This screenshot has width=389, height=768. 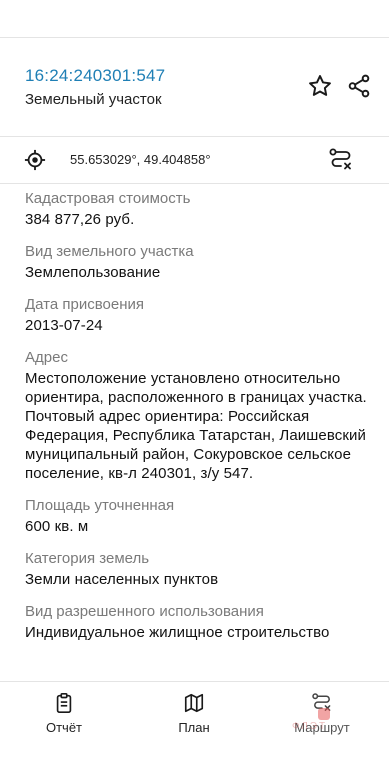 I want to click on property-label: Площадь уточненная, so click(x=100, y=505).